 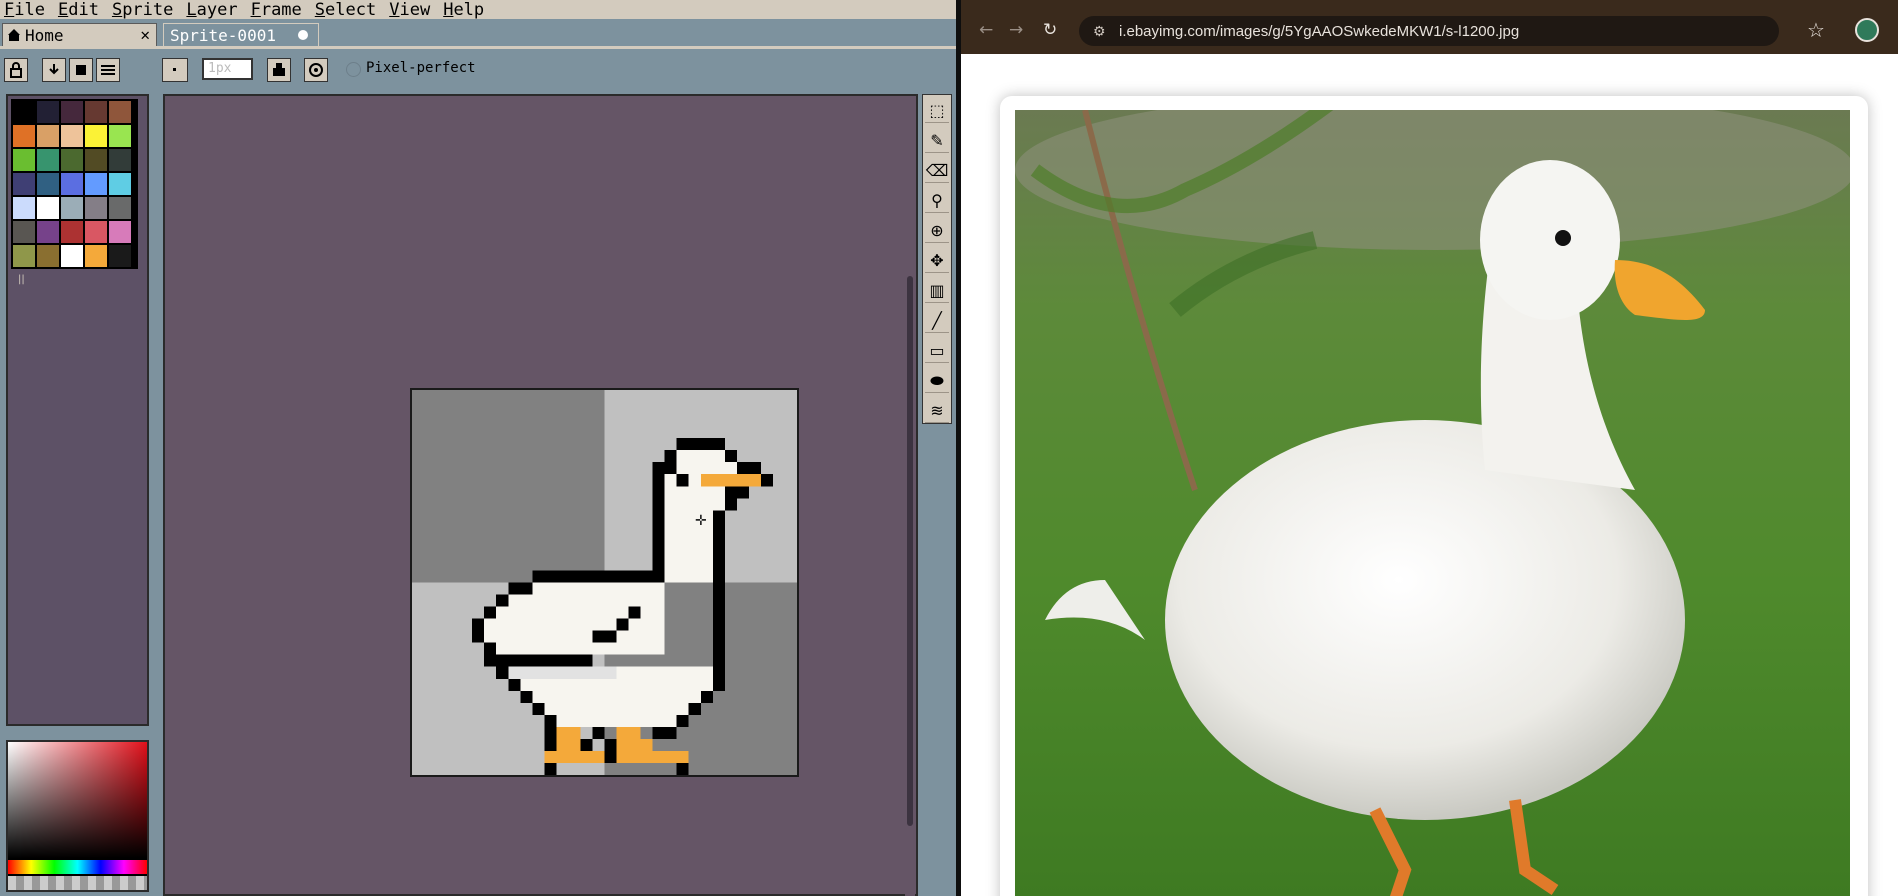 I want to click on line-icon: ╱, so click(x=937, y=321).